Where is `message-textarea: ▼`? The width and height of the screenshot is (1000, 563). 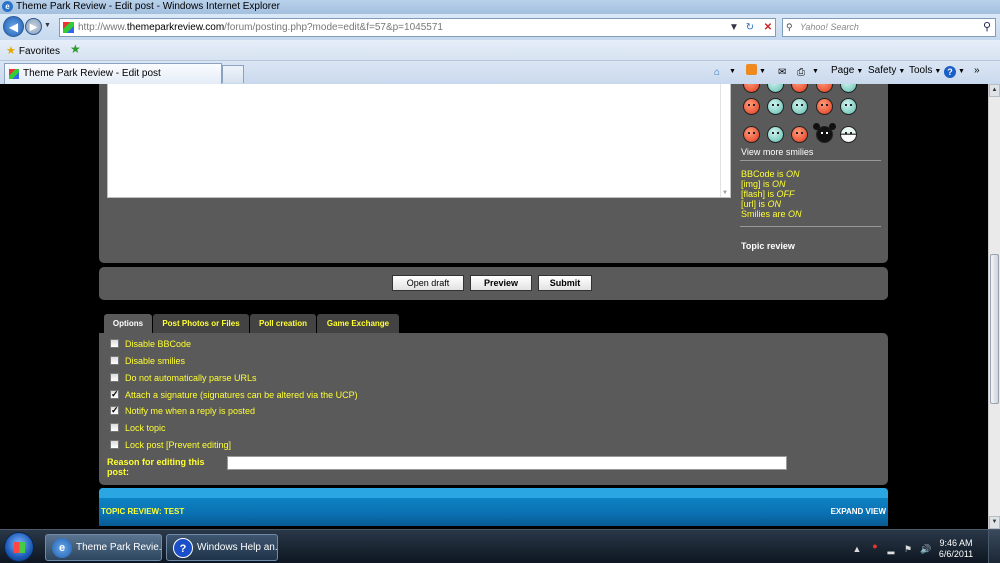
message-textarea: ▼ is located at coordinates (419, 141).